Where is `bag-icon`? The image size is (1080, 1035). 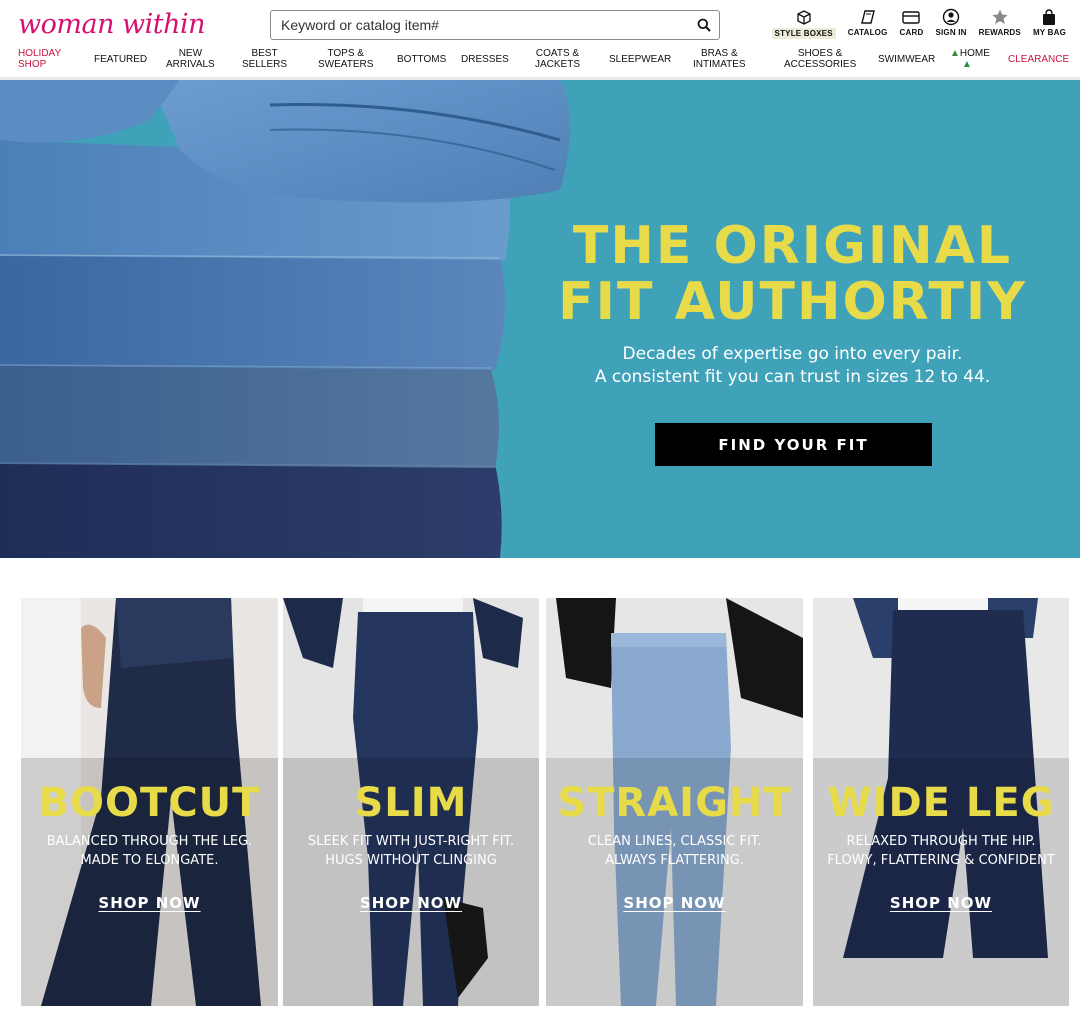
bag-icon is located at coordinates (1049, 17).